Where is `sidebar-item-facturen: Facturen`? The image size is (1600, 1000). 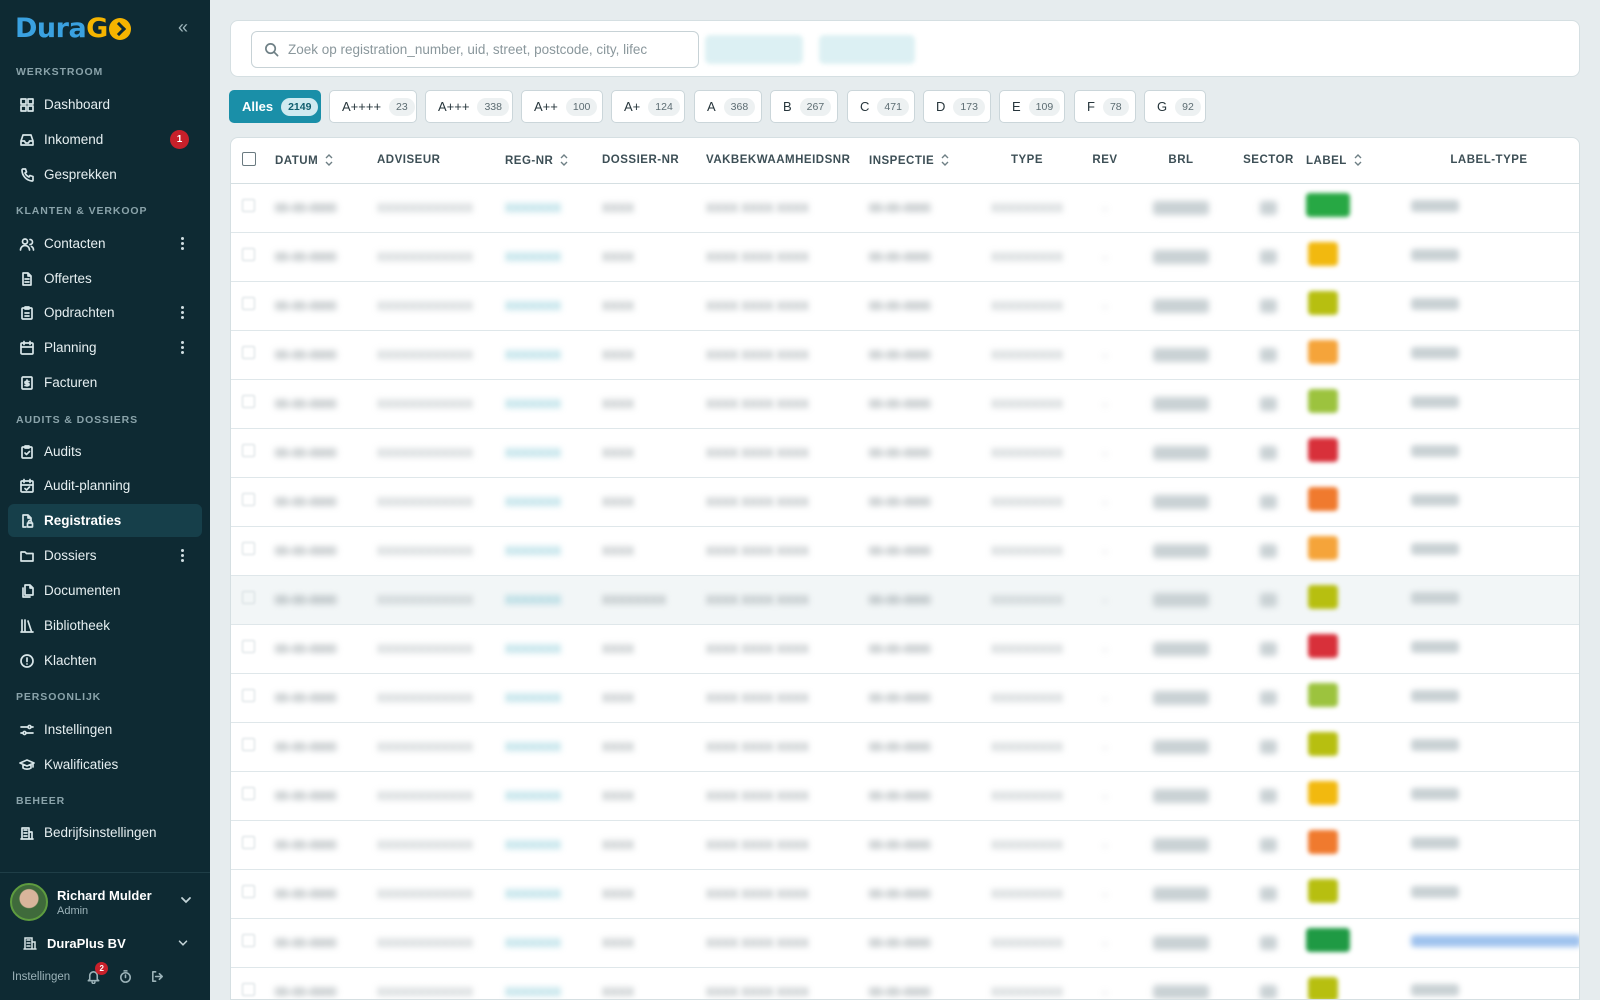
sidebar-item-facturen: Facturen is located at coordinates (105, 382).